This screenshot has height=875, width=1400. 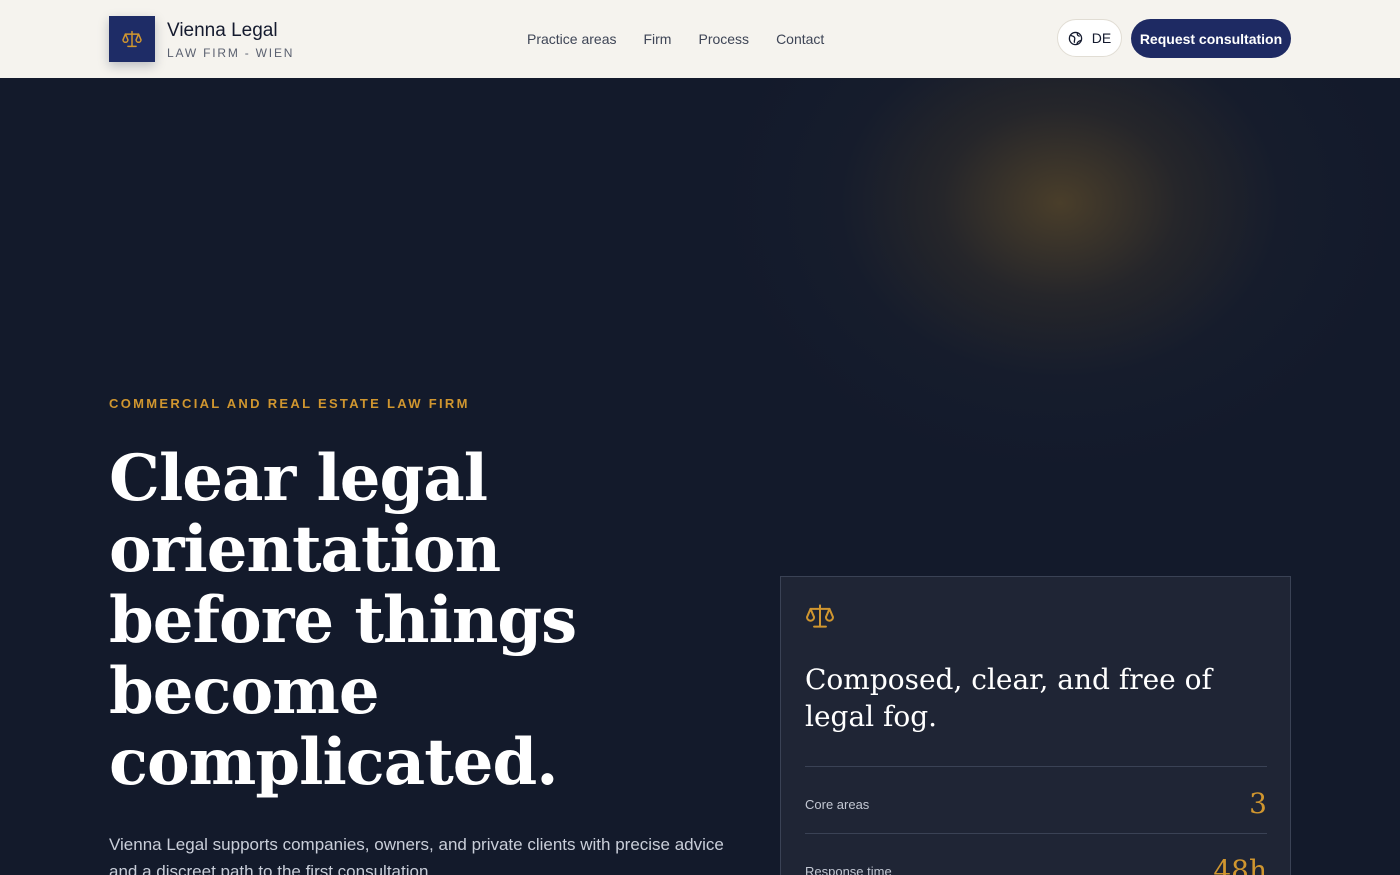 What do you see at coordinates (657, 39) in the screenshot?
I see `nav-firm: Firm` at bounding box center [657, 39].